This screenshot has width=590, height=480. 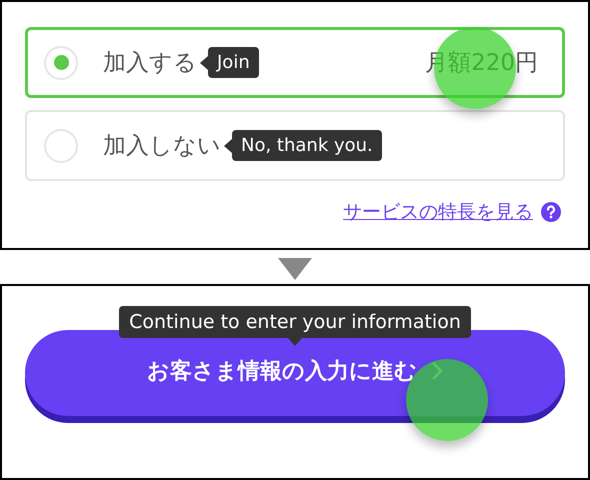 I want to click on option-label: 加入しない, so click(x=162, y=146).